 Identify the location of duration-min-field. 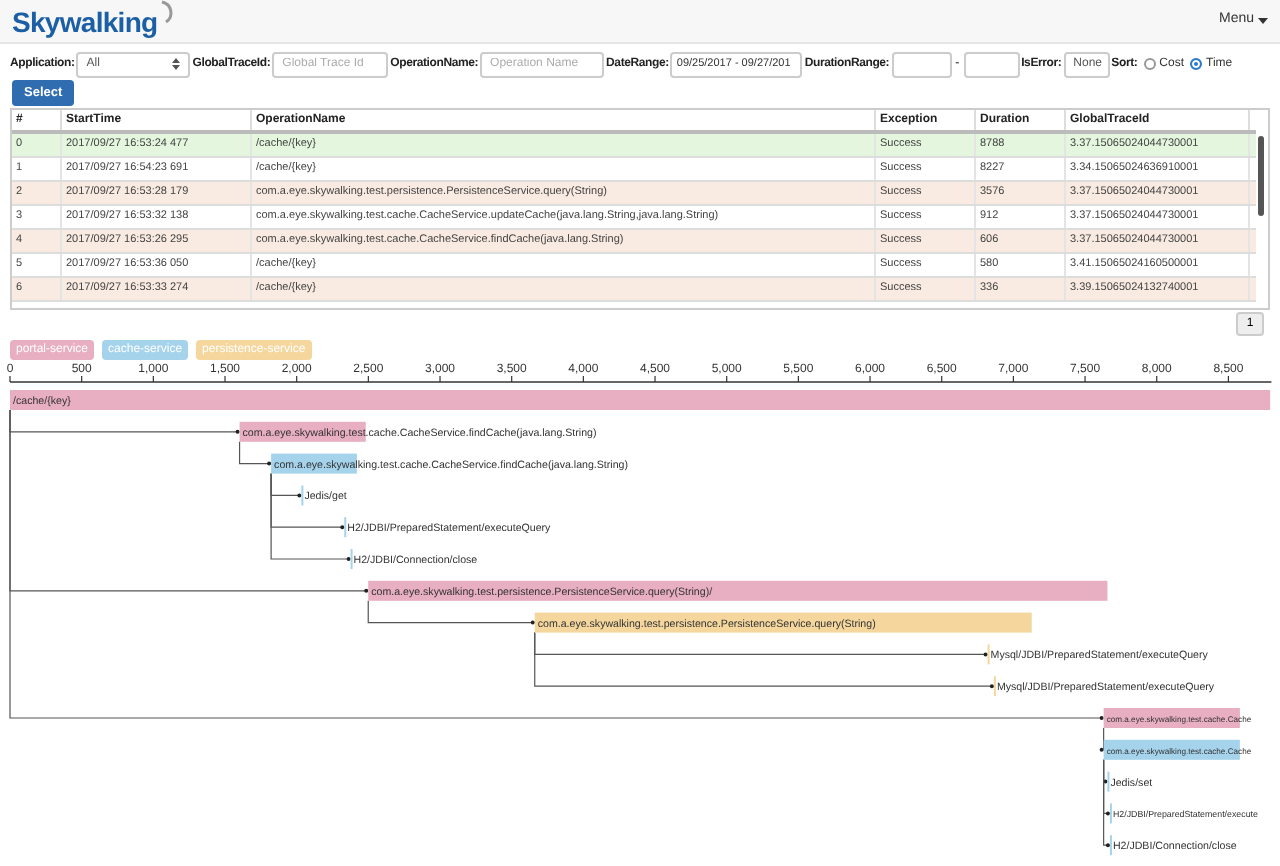
(921, 64).